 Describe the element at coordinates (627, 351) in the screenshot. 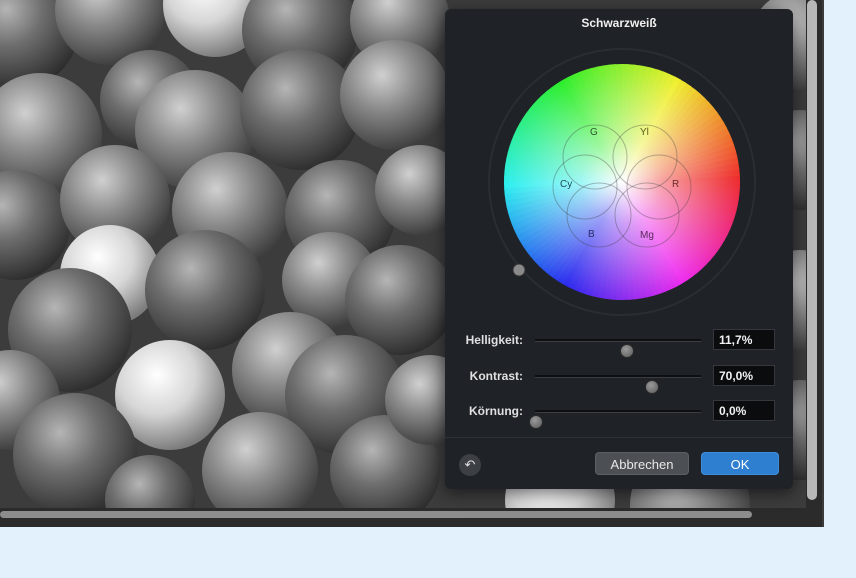

I see `brightness-slider-knob` at that location.